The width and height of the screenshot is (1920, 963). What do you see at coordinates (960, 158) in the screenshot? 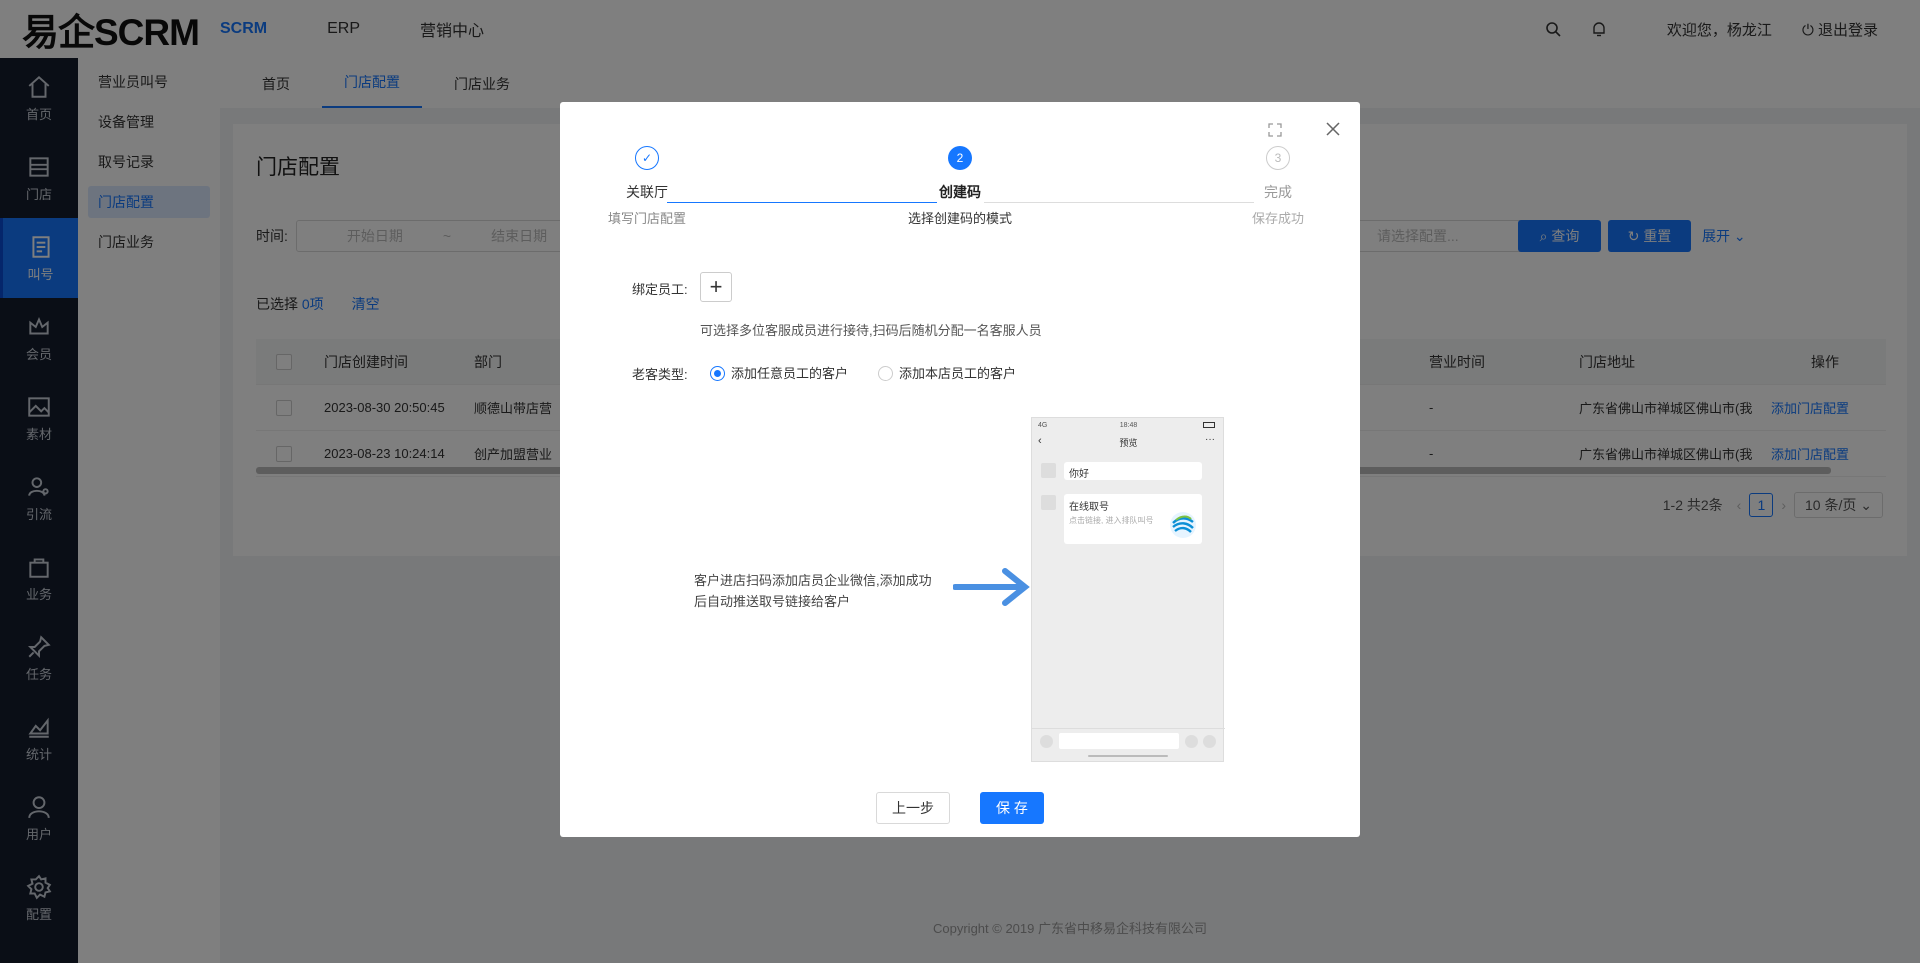
I see `step-number: 2` at bounding box center [960, 158].